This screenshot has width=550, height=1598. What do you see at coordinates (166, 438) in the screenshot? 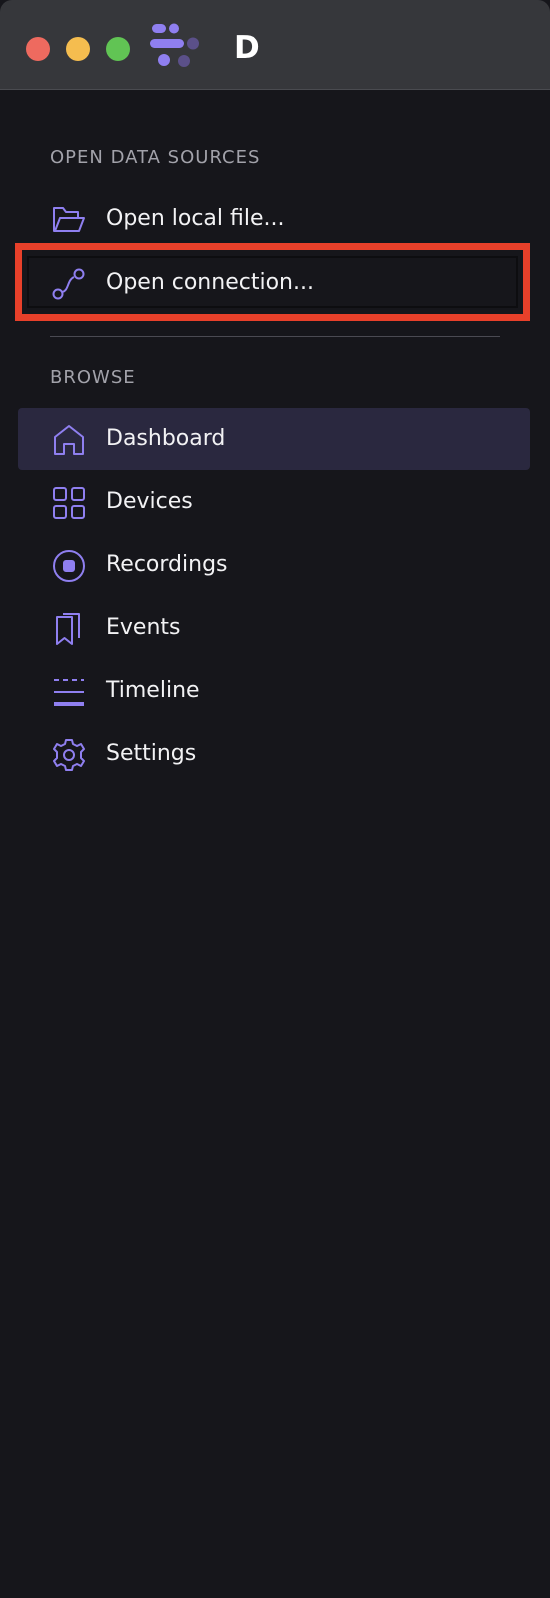
I see `dashboard-label: Dashboard` at bounding box center [166, 438].